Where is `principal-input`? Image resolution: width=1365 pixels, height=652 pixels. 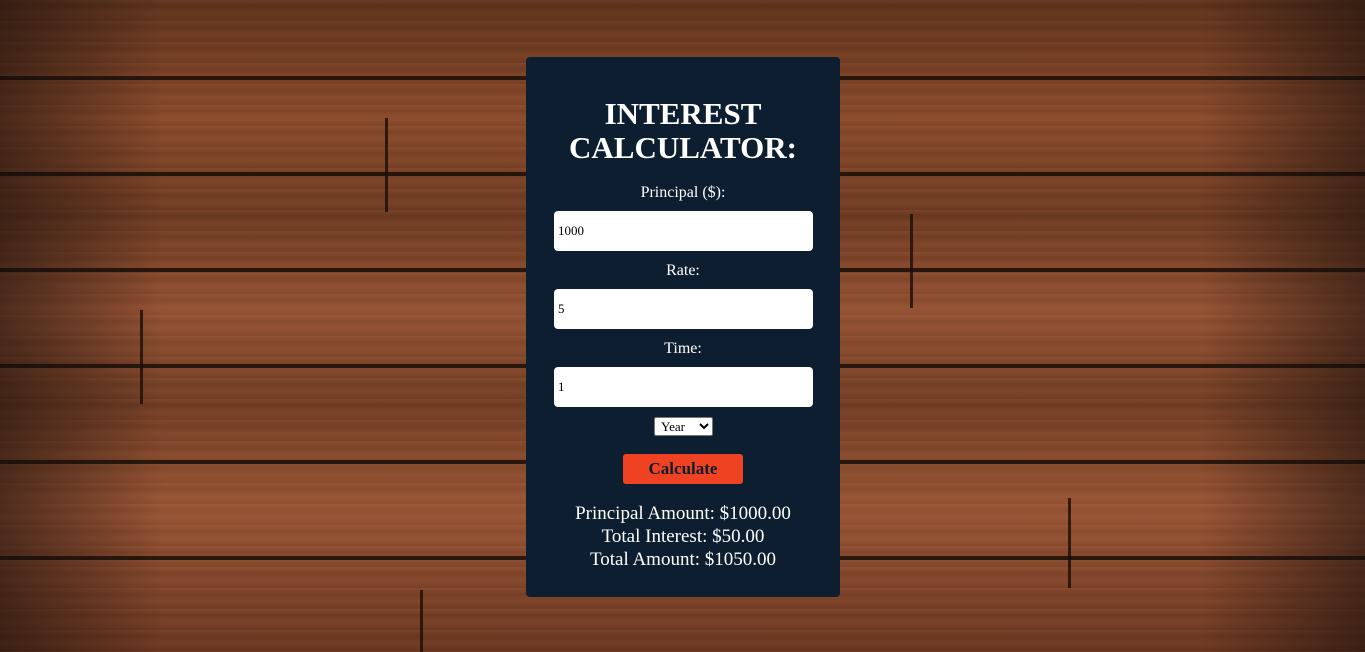
principal-input is located at coordinates (683, 231).